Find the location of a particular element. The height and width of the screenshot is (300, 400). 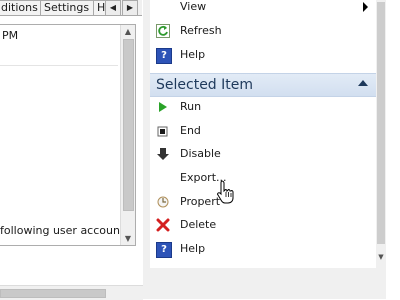

disable-icon is located at coordinates (163, 154).